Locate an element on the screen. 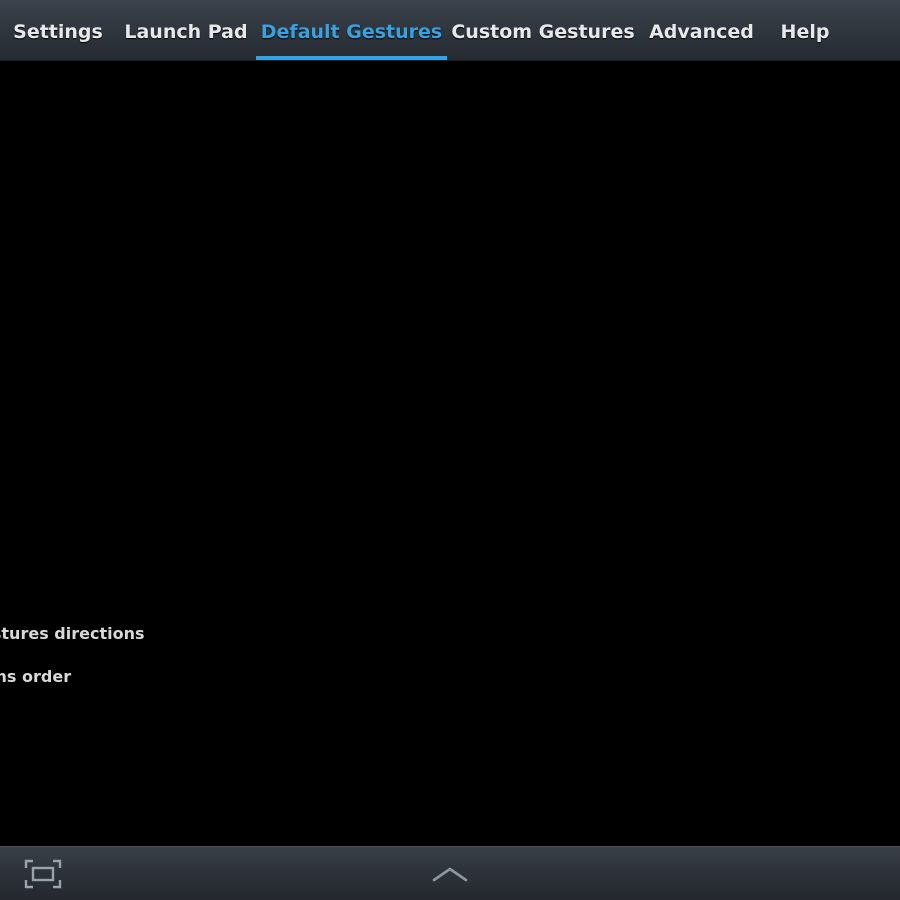  tab-help: Help is located at coordinates (805, 30).